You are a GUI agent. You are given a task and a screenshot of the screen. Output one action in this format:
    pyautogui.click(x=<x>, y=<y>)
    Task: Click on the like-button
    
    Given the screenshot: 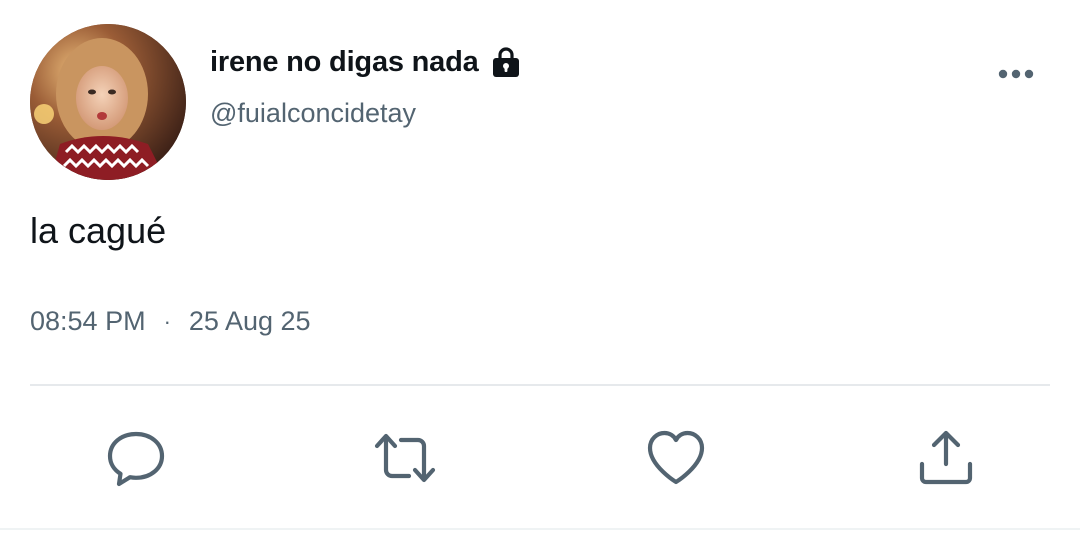 What is the action you would take?
    pyautogui.click(x=676, y=458)
    